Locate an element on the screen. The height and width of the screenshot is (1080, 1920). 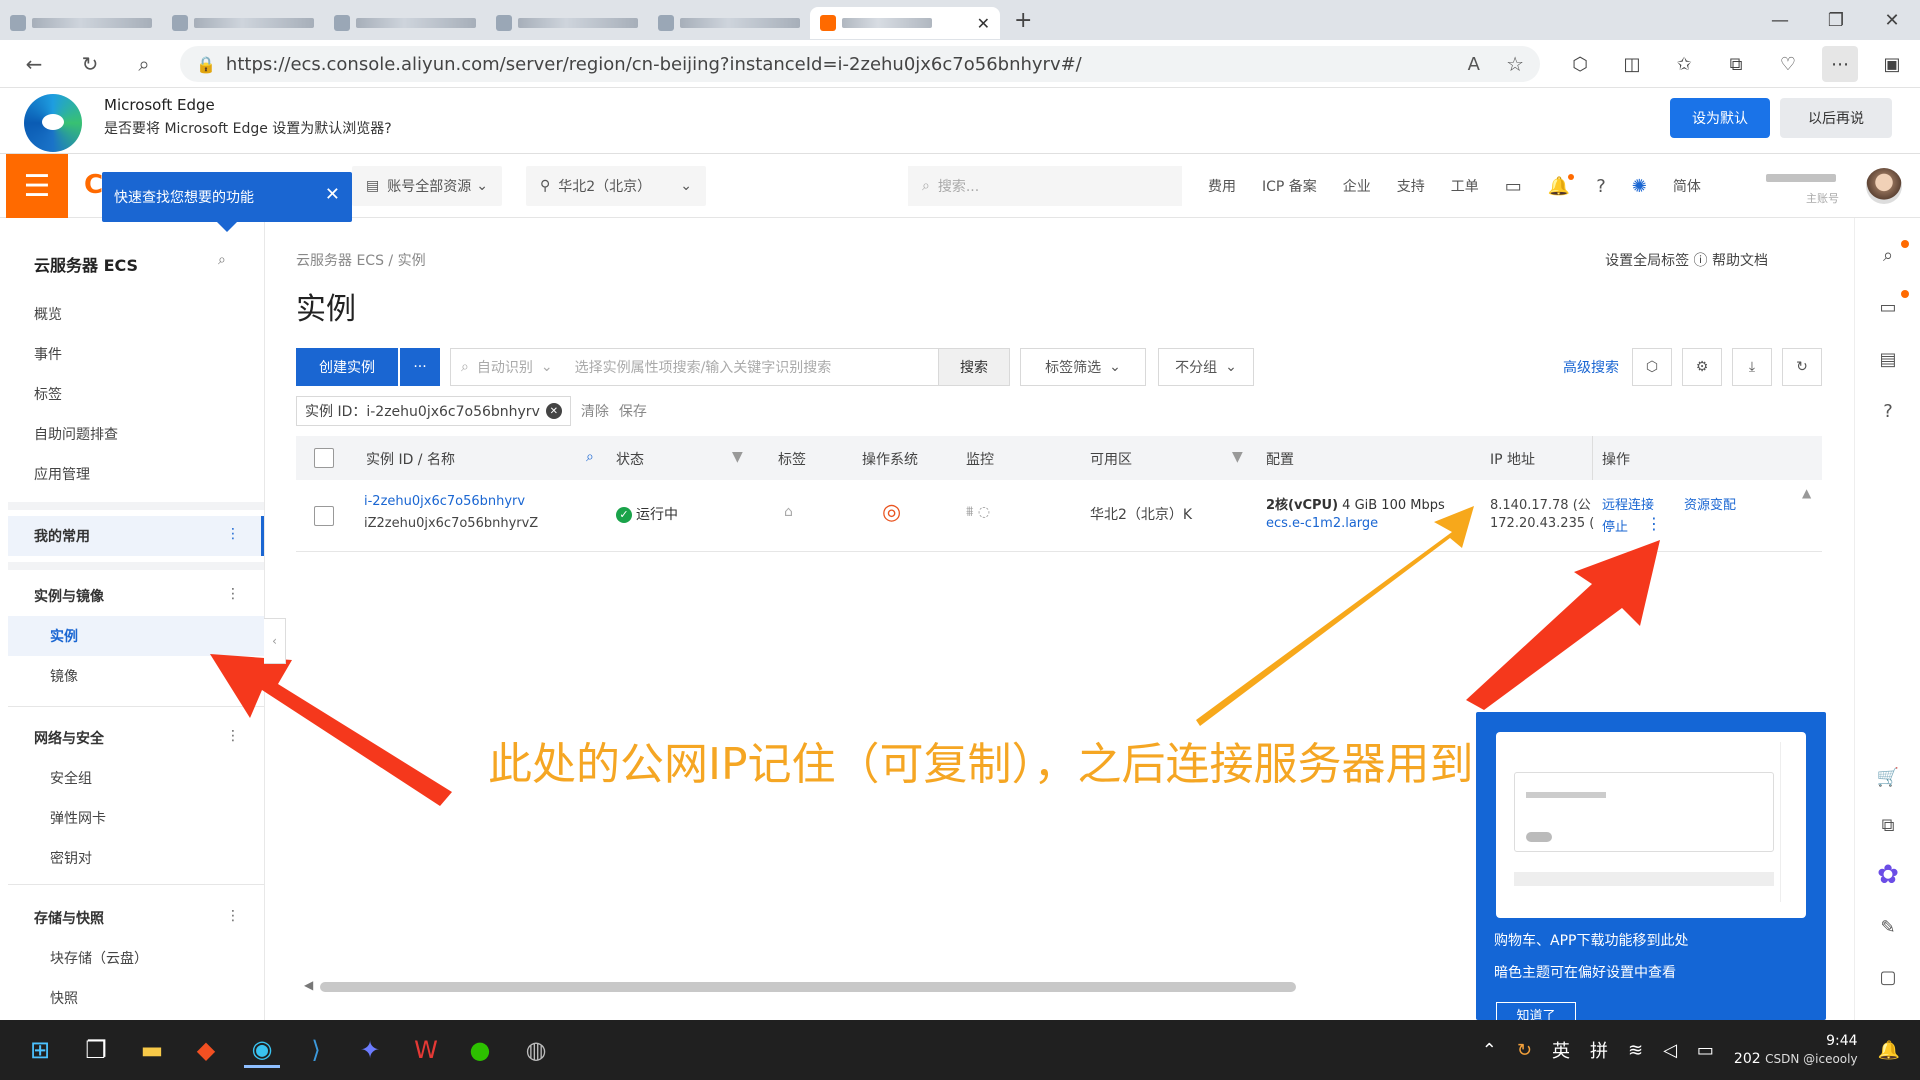
favorites-more-icon: ⋮ is located at coordinates (233, 534).